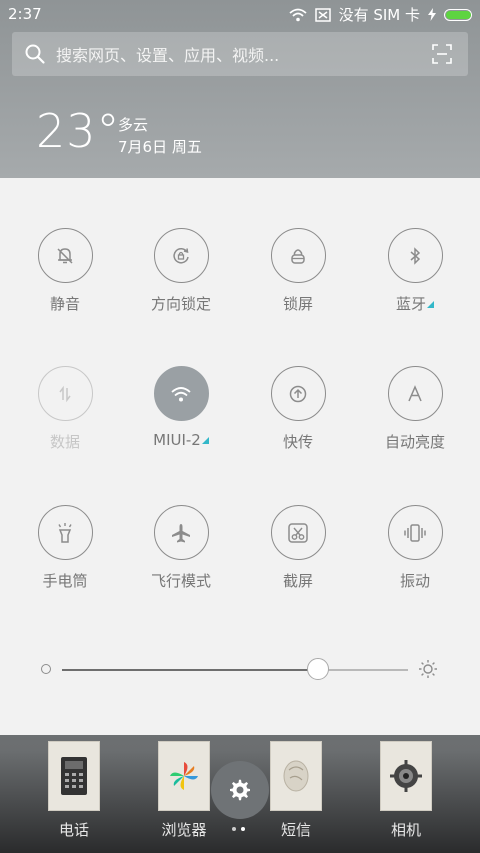 Image resolution: width=480 pixels, height=853 pixels. What do you see at coordinates (298, 288) in the screenshot?
I see `toggle-lock-screen: 锁屏` at bounding box center [298, 288].